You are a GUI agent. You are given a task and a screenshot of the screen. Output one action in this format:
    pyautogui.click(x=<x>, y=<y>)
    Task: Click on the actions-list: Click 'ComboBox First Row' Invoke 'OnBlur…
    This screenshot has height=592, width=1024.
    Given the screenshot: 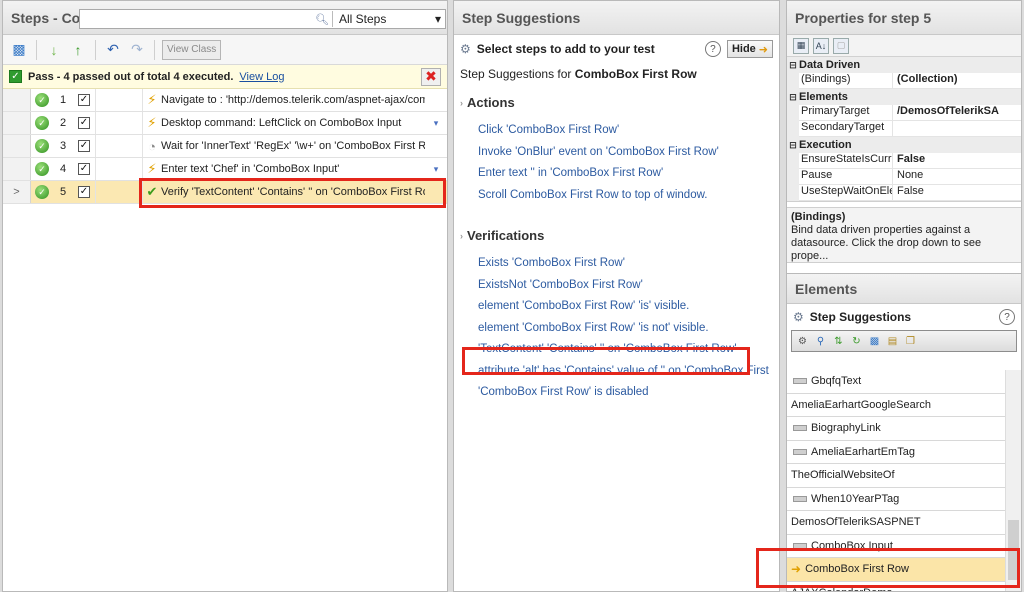 What is the action you would take?
    pyautogui.click(x=616, y=160)
    